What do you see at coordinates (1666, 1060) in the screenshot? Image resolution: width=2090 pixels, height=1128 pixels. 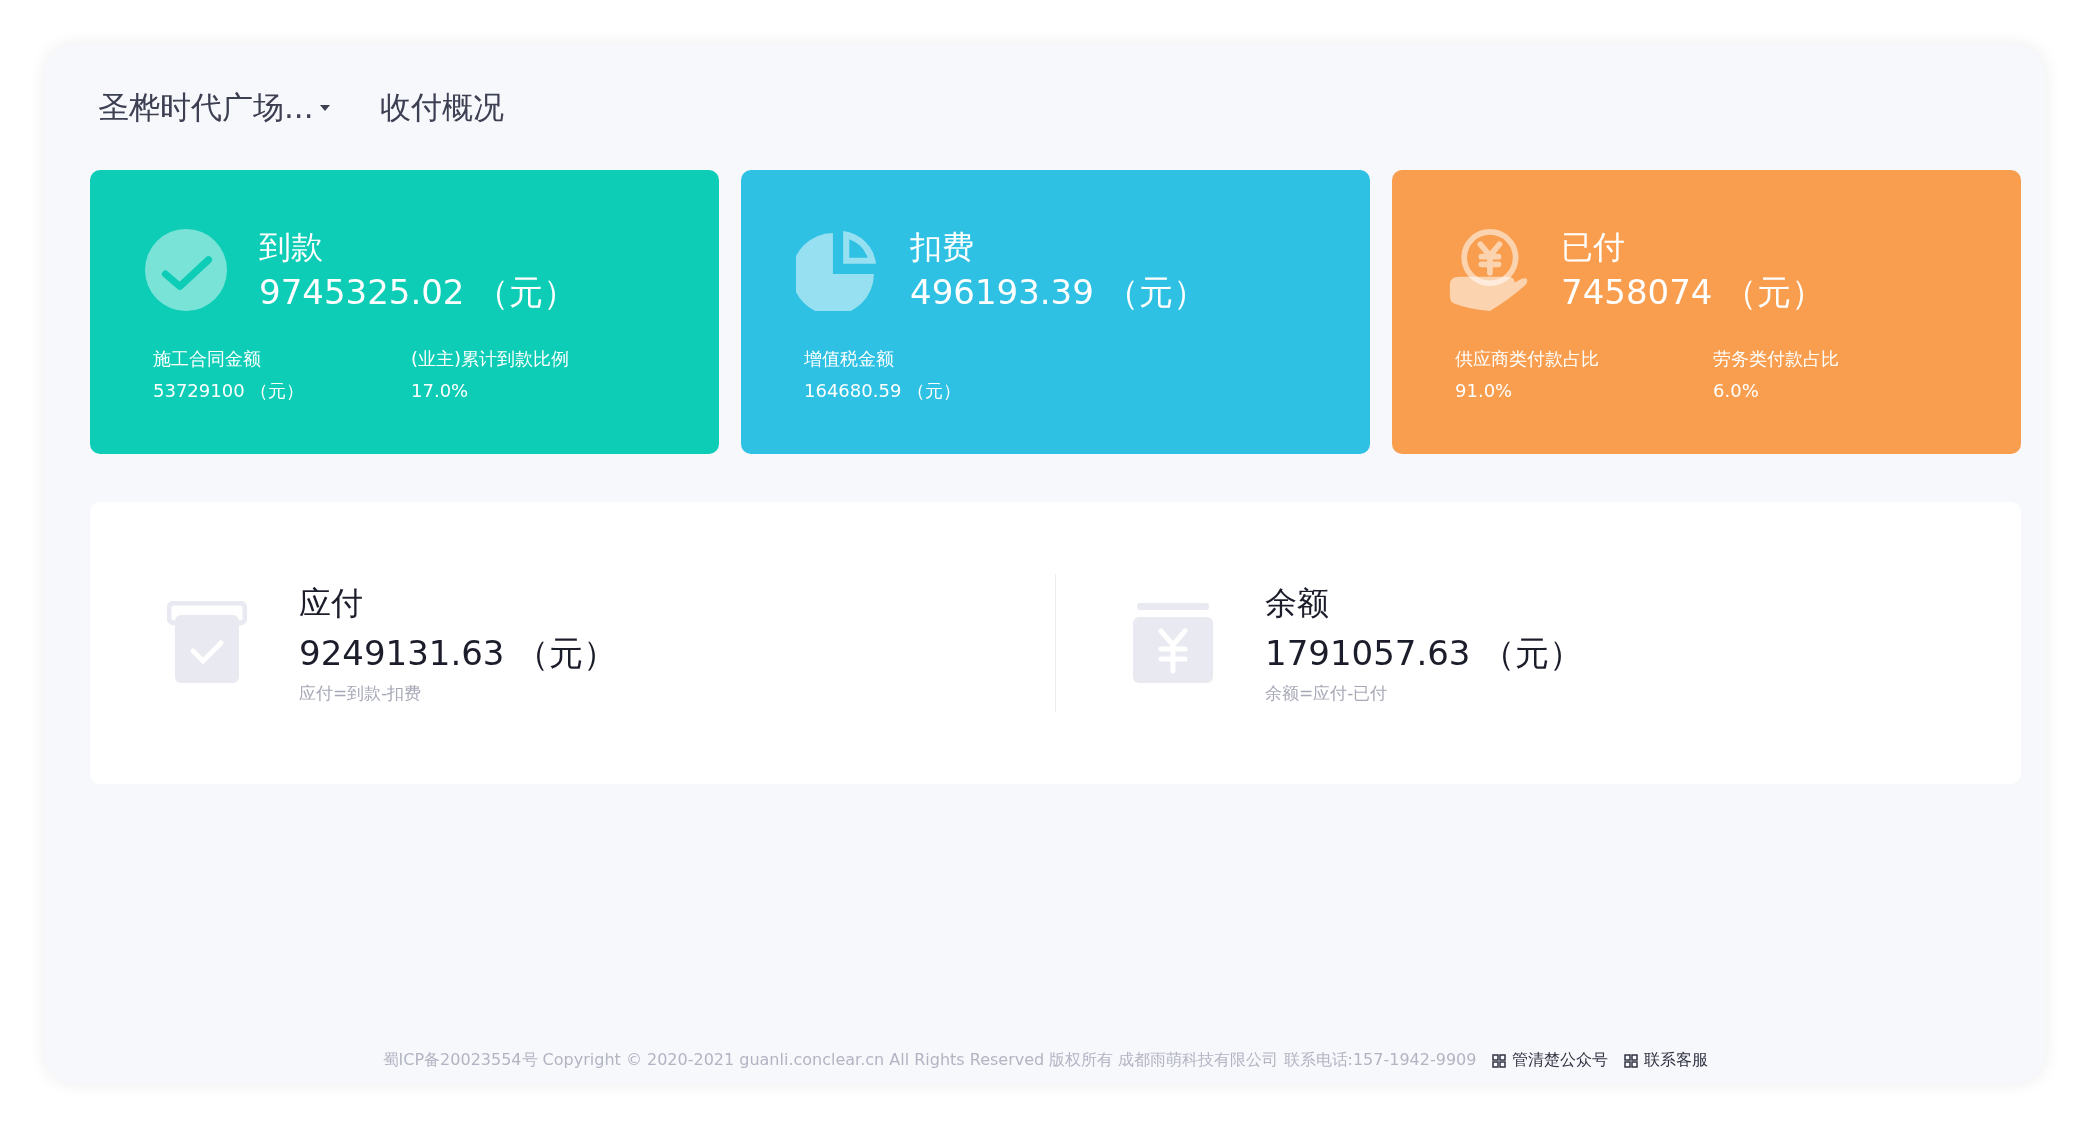 I see `footer-link: 联系客服` at bounding box center [1666, 1060].